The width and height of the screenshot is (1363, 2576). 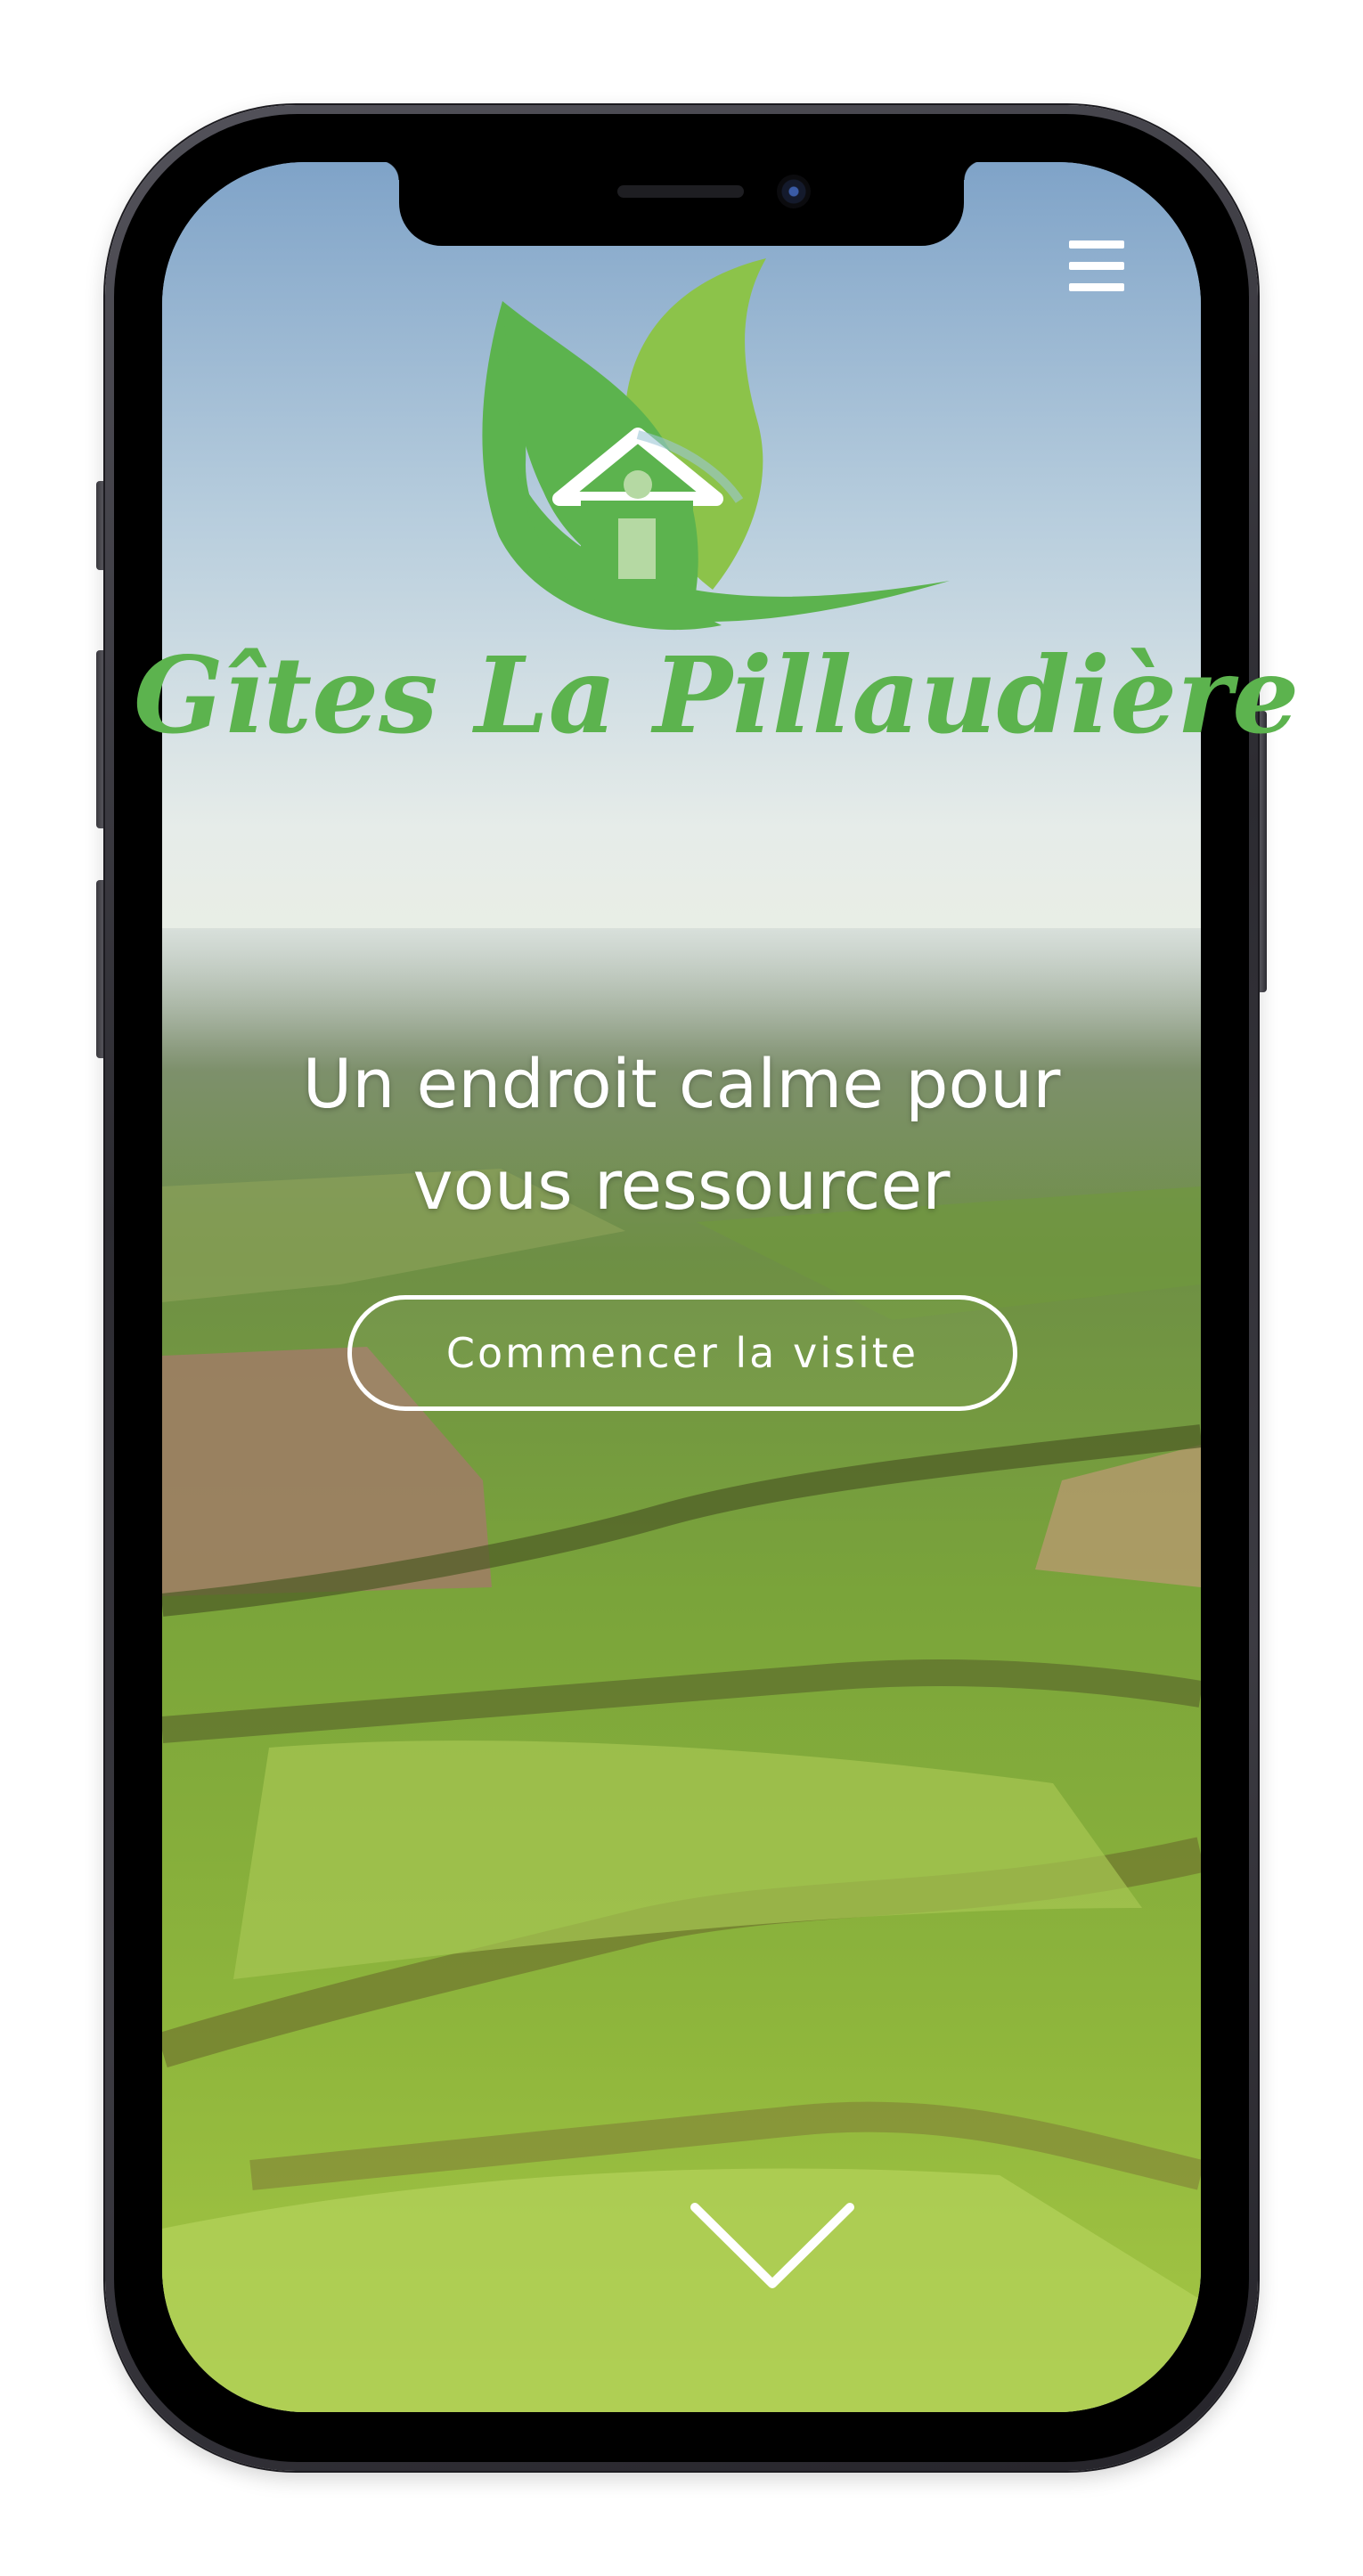 I want to click on menu-bar-bottom, so click(x=1096, y=287).